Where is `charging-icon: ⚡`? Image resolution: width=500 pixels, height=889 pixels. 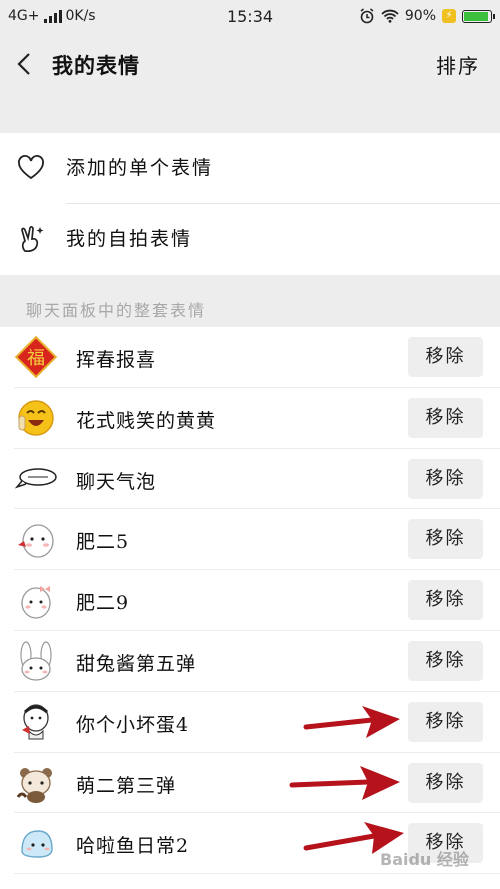 charging-icon: ⚡ is located at coordinates (449, 16).